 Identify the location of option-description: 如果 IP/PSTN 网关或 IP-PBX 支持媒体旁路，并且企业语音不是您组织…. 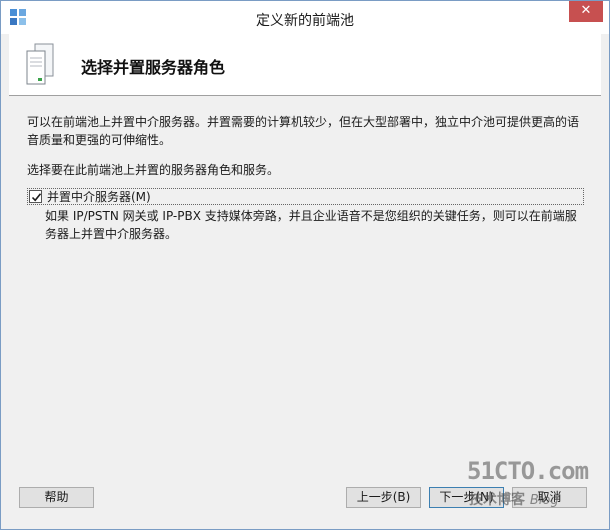
(311, 225).